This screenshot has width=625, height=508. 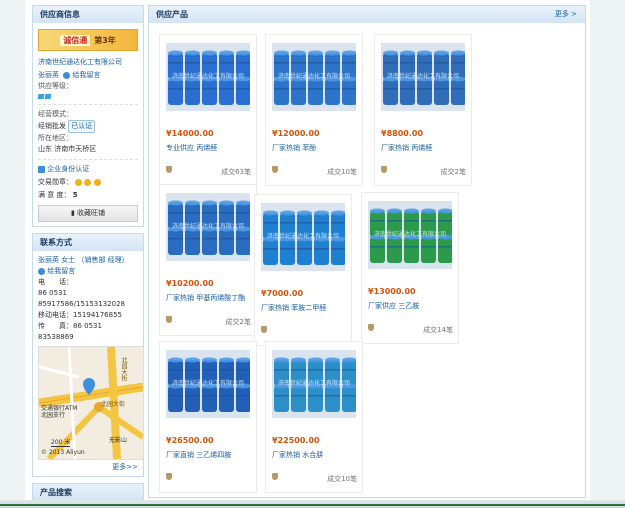 What do you see at coordinates (53, 415) in the screenshot?
I see `map-bank2-label: 北园支行` at bounding box center [53, 415].